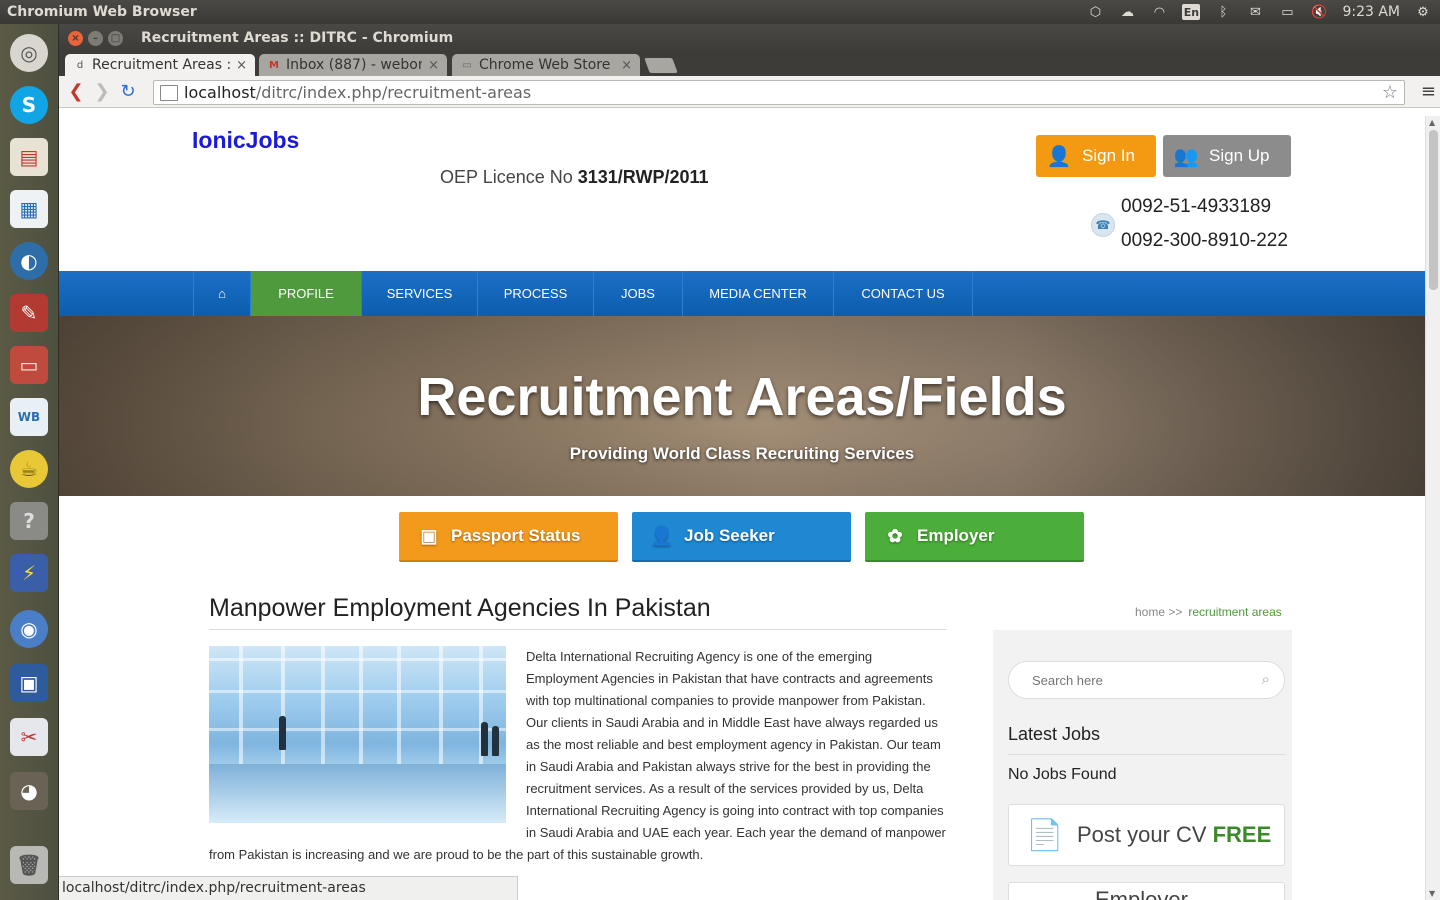 This screenshot has width=1440, height=900. What do you see at coordinates (895, 535) in the screenshot?
I see `group-icon: ✿` at bounding box center [895, 535].